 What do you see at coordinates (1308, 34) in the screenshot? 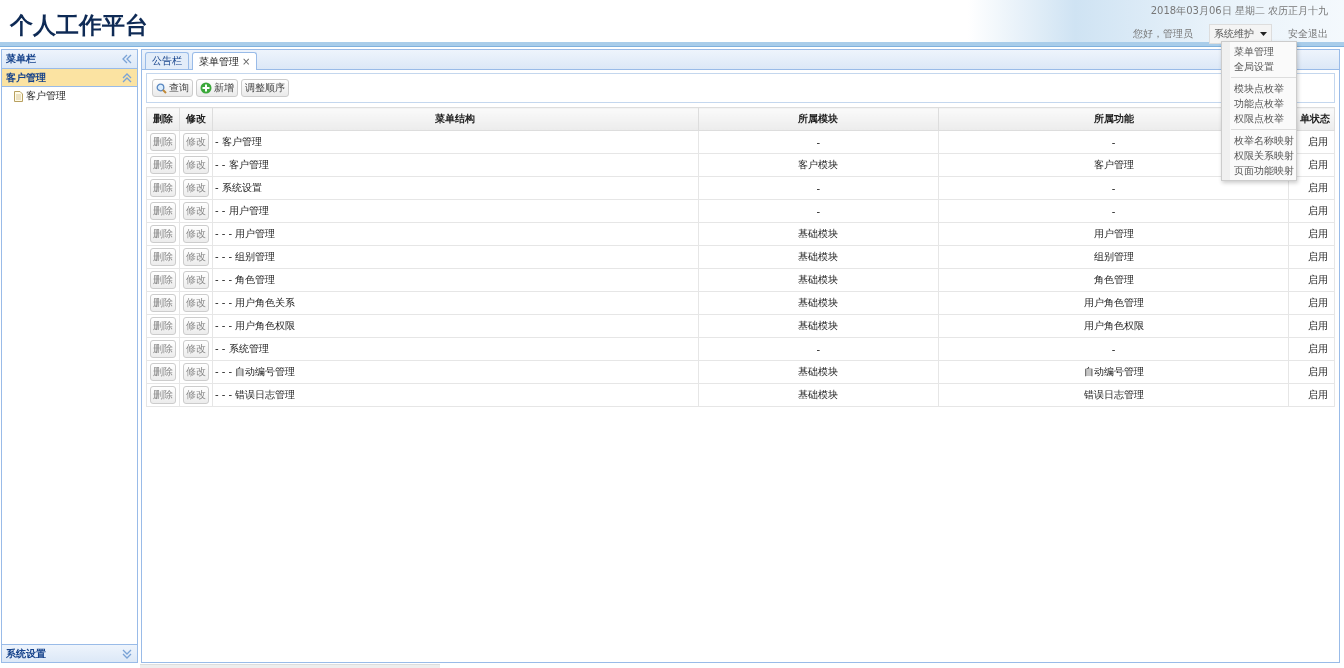
I see `logout-link: 安全退出` at bounding box center [1308, 34].